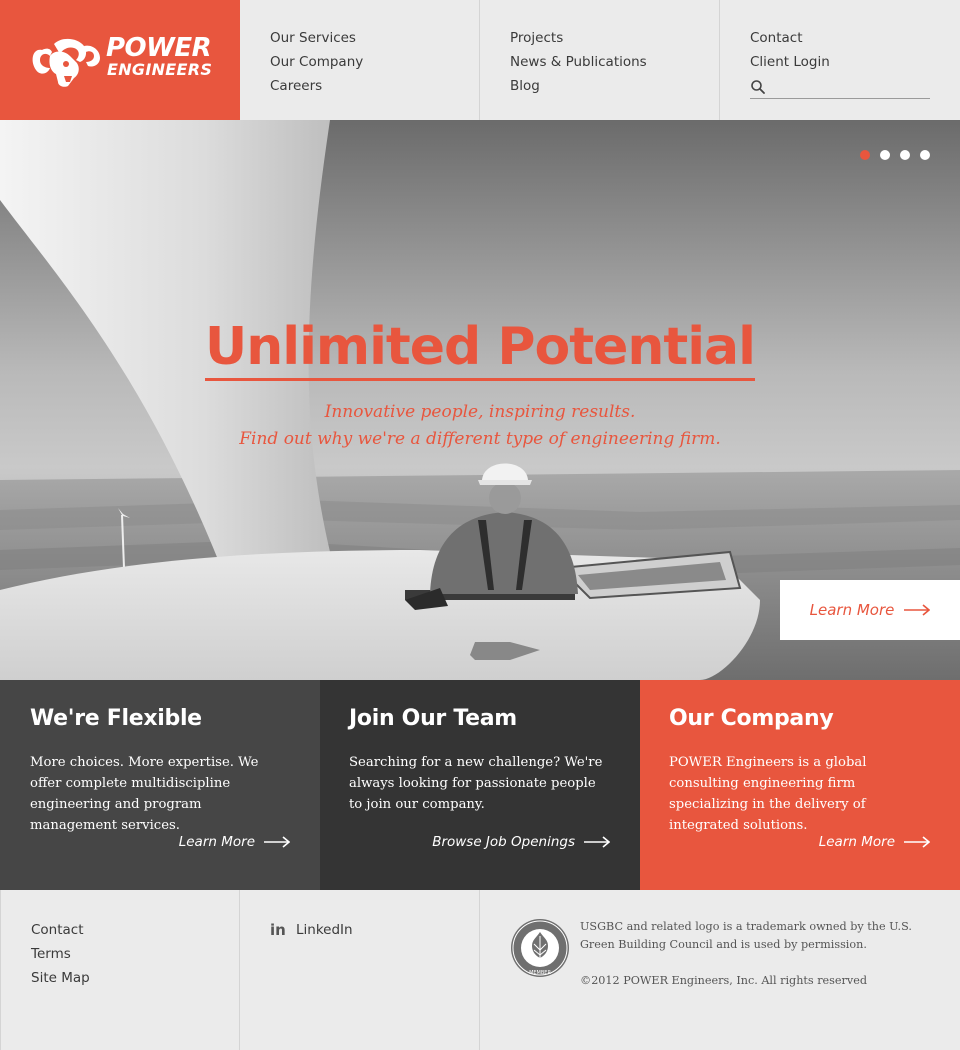 Image resolution: width=960 pixels, height=1050 pixels. I want to click on usgbc-member-seal-icon: MEMBER, so click(540, 948).